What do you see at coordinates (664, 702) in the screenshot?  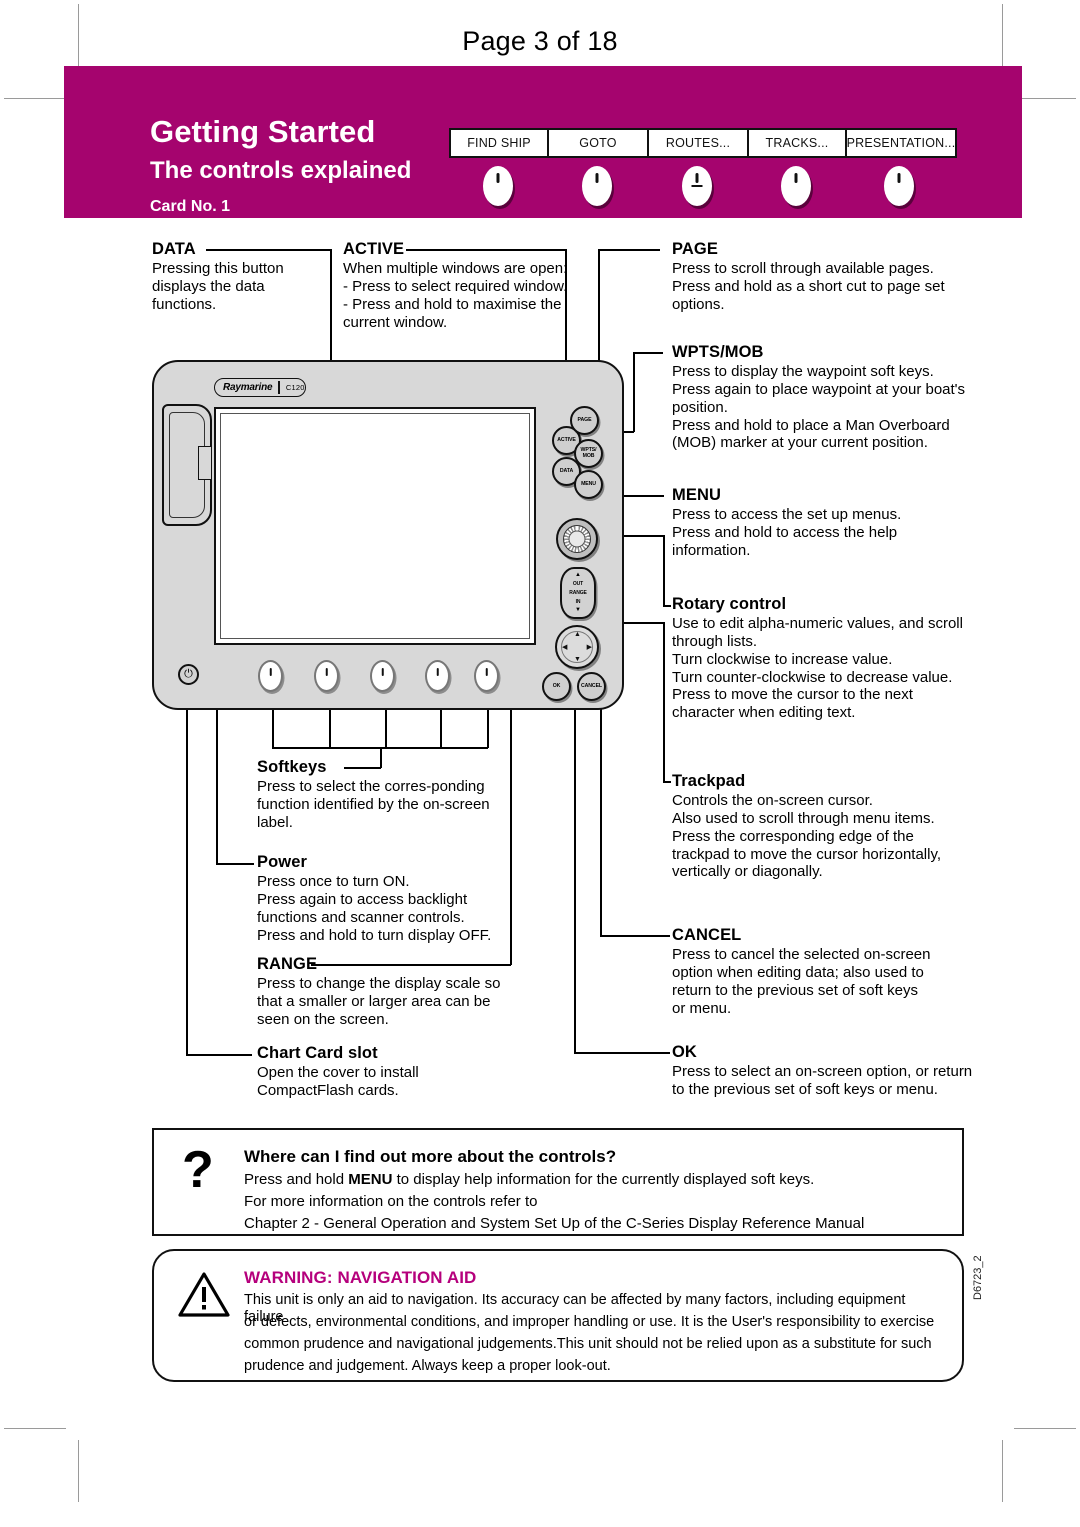 I see `leader-trackpad-v` at bounding box center [664, 702].